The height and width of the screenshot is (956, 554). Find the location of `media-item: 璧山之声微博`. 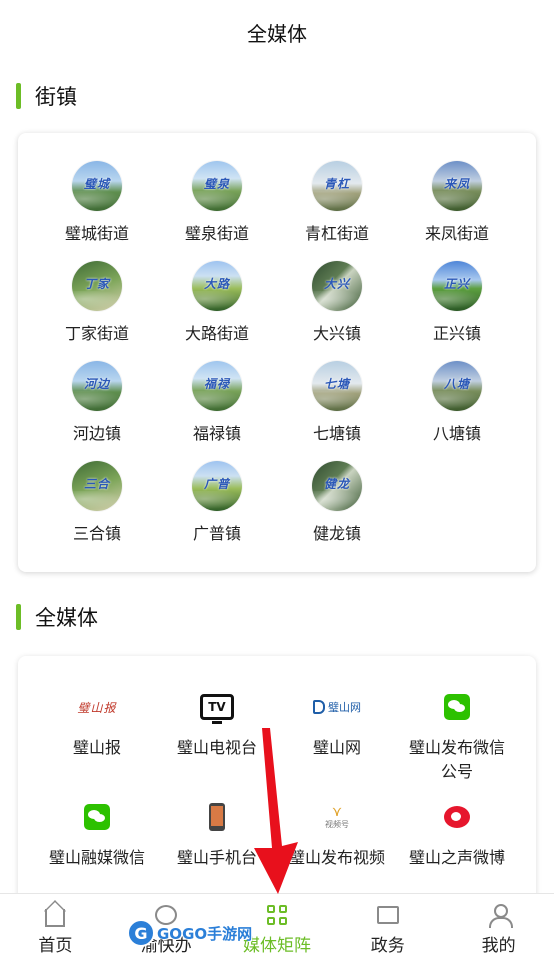

media-item: 璧山之声微博 is located at coordinates (457, 851).